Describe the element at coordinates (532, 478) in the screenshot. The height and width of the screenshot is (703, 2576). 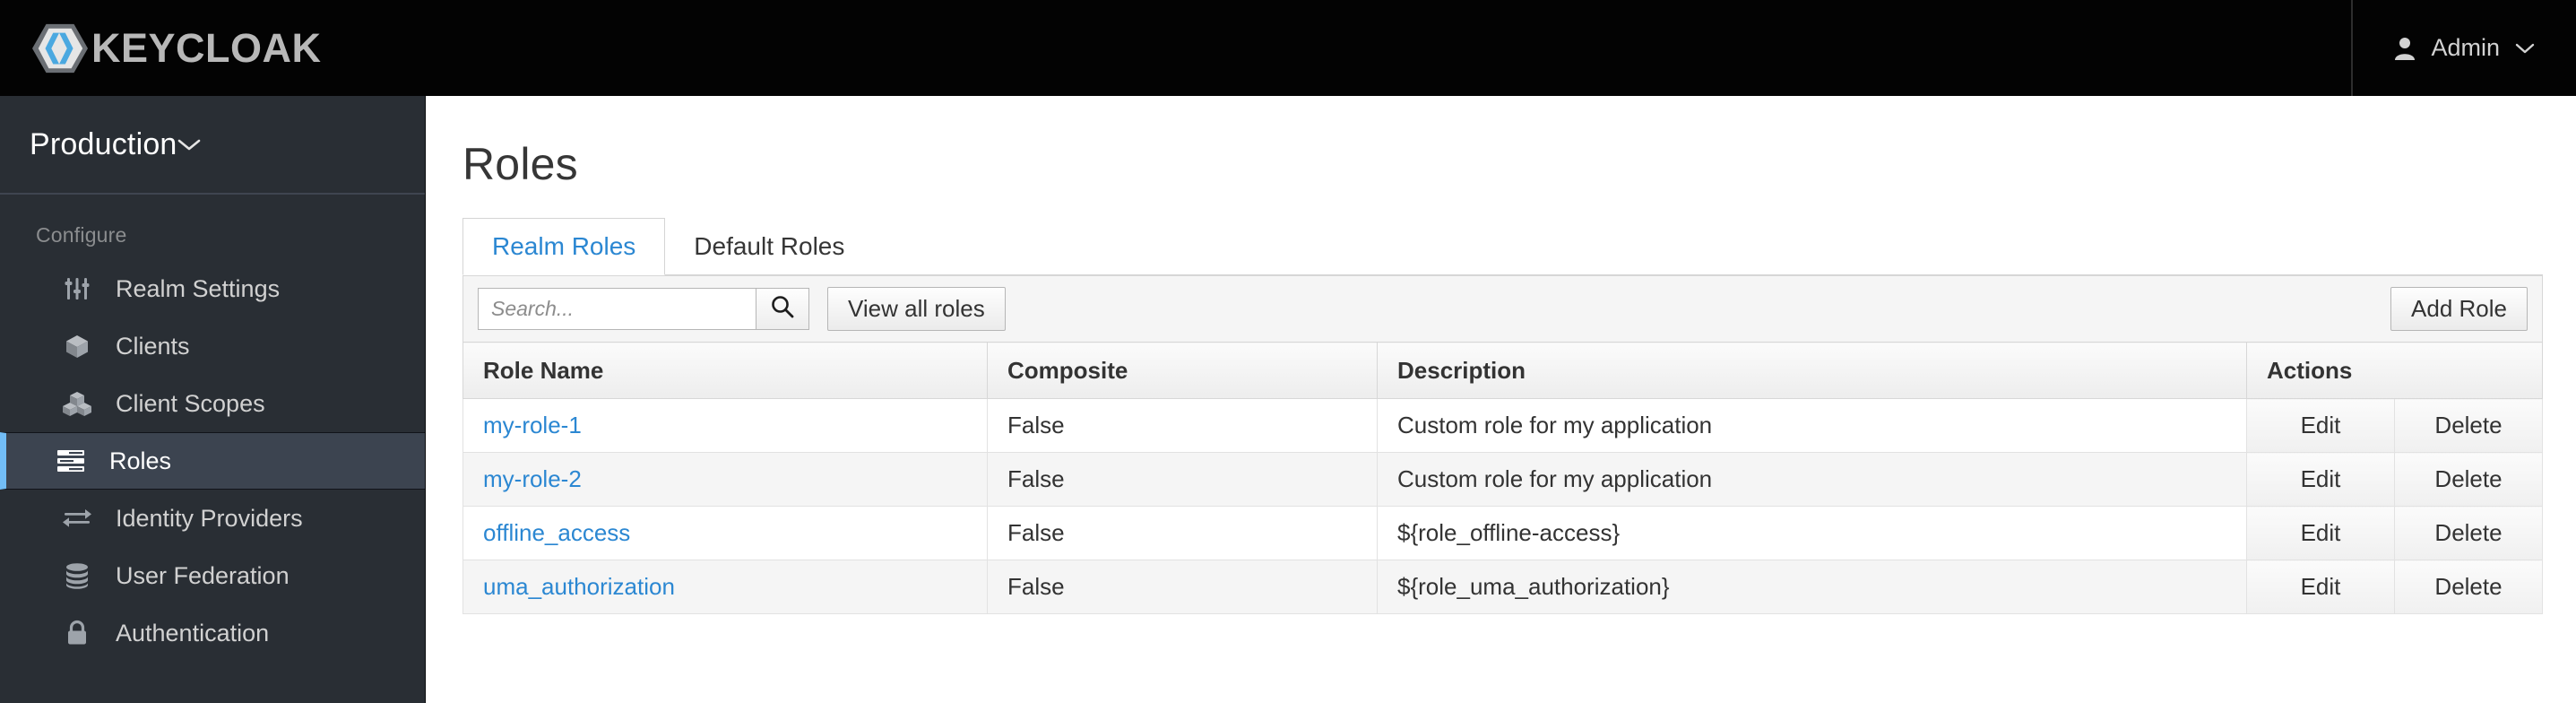
I see `role-link: my-role-2` at that location.